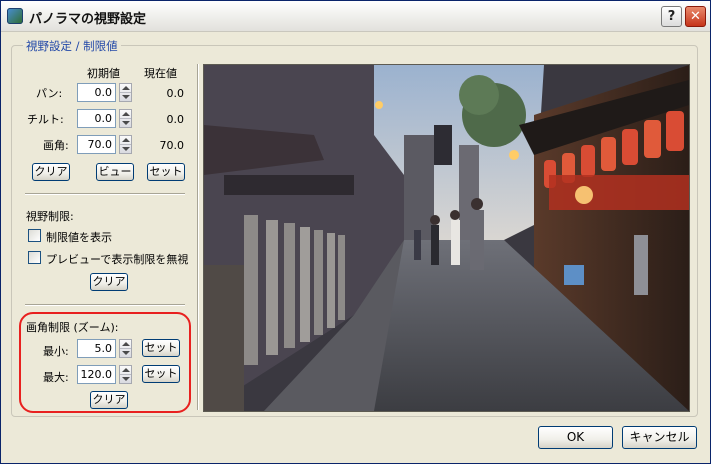  What do you see at coordinates (355, 16) in the screenshot?
I see `title-bar: パノラマの視野設定 ? ✕` at bounding box center [355, 16].